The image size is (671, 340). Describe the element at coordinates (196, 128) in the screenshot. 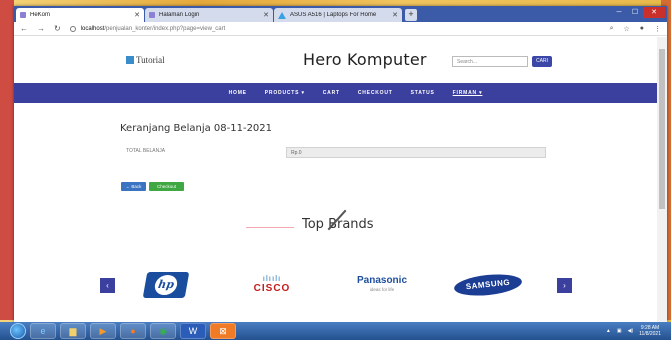

I see `page-title: Keranjang Belanja 08-11-2021` at that location.